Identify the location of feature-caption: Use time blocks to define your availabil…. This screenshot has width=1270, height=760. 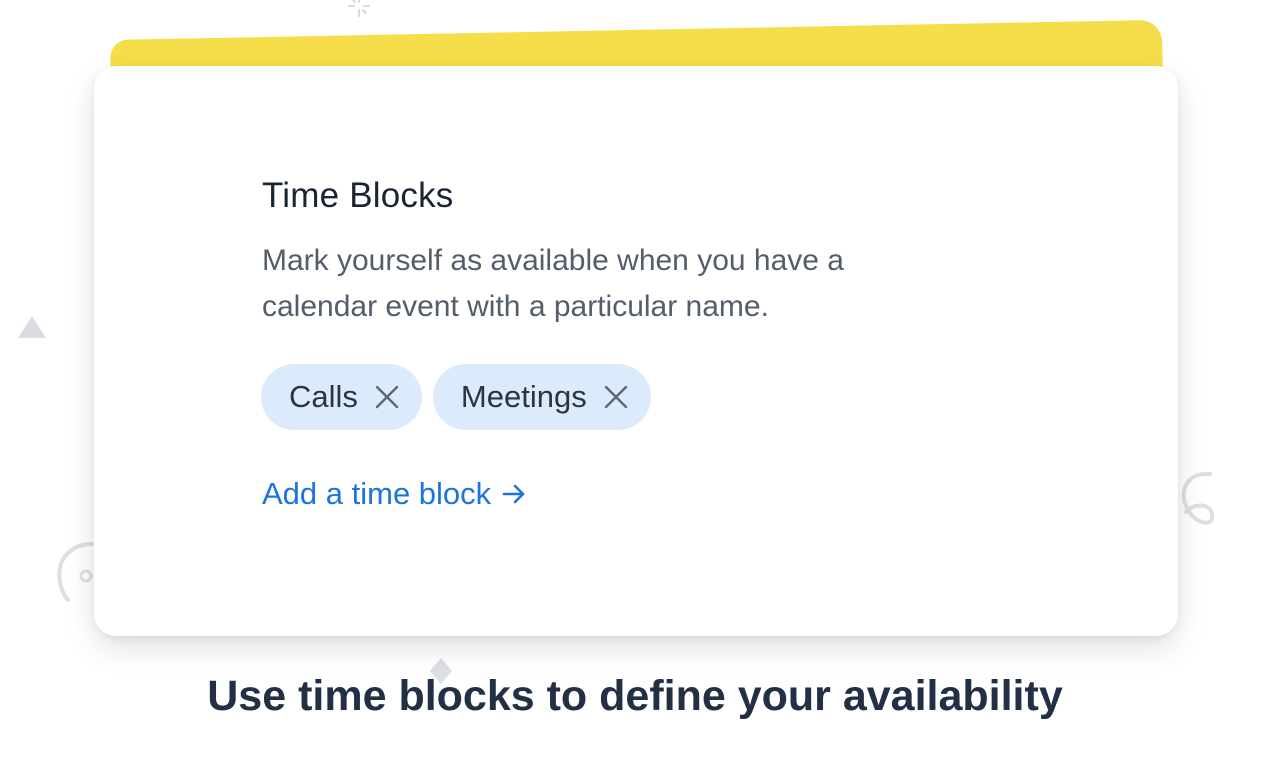
(635, 696).